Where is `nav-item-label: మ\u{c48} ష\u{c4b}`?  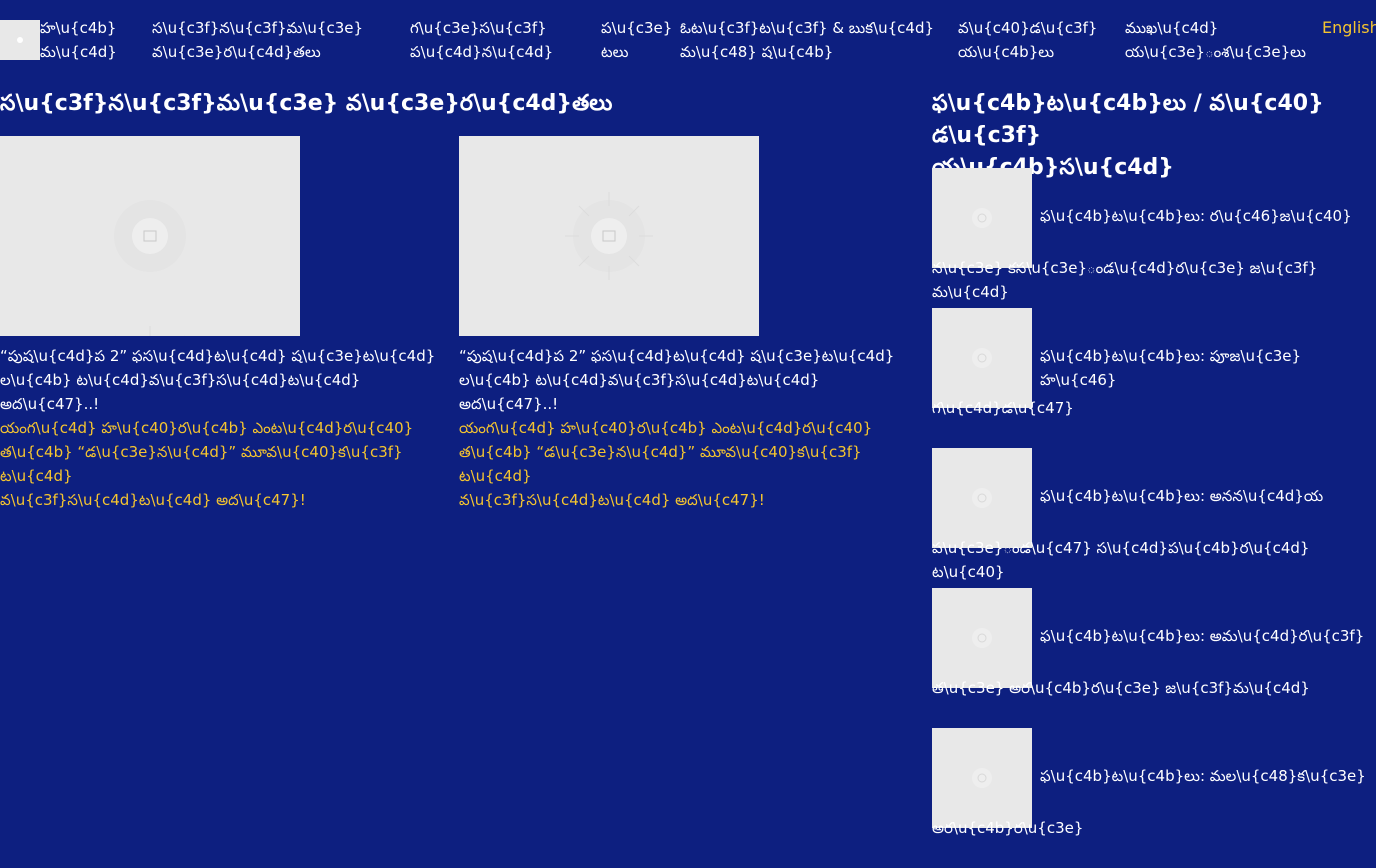
nav-item-label: మ\u{c48} ష\u{c4b} is located at coordinates (757, 52).